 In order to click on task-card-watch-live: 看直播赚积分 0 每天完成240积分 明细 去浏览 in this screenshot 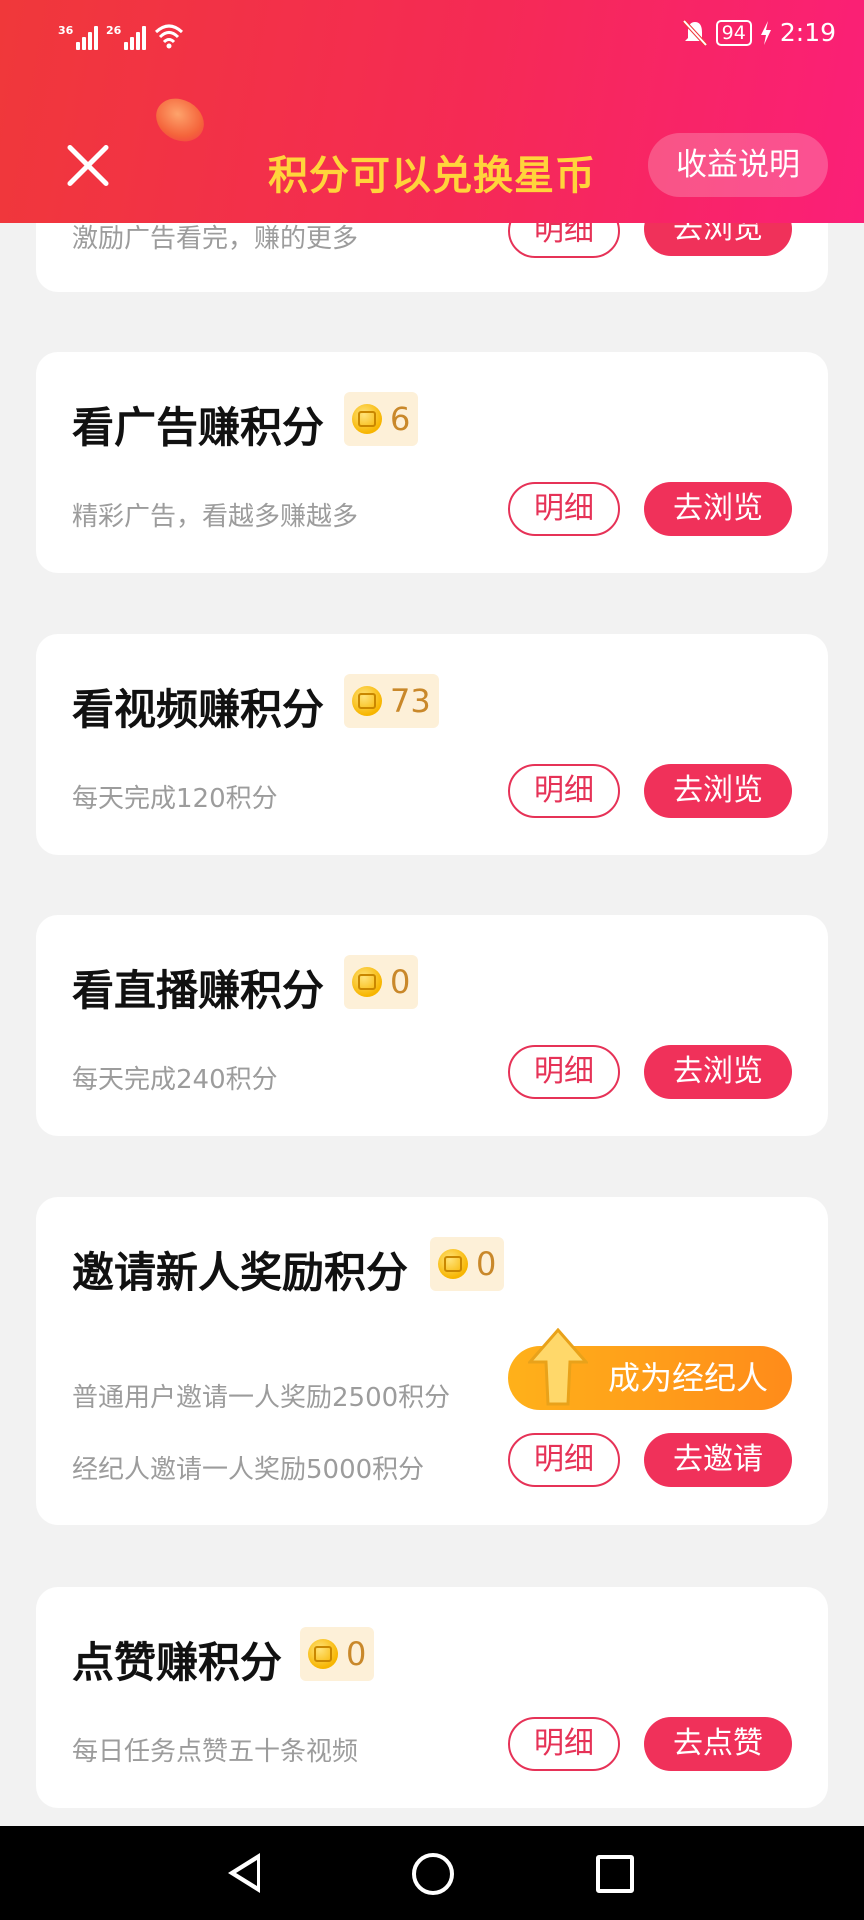, I will do `click(432, 1025)`.